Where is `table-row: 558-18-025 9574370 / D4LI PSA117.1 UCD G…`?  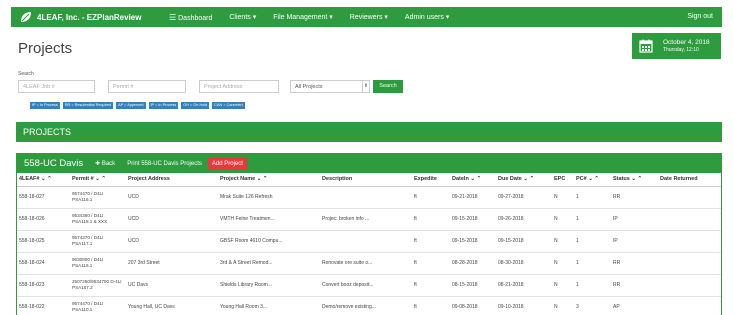
table-row: 558-18-025 9574370 / D4LI PSA117.1 UCD G… is located at coordinates (369, 241).